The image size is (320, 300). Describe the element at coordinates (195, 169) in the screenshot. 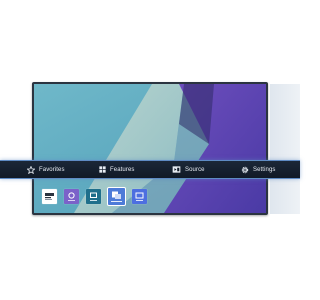

I see `menu-item-label: Source` at that location.